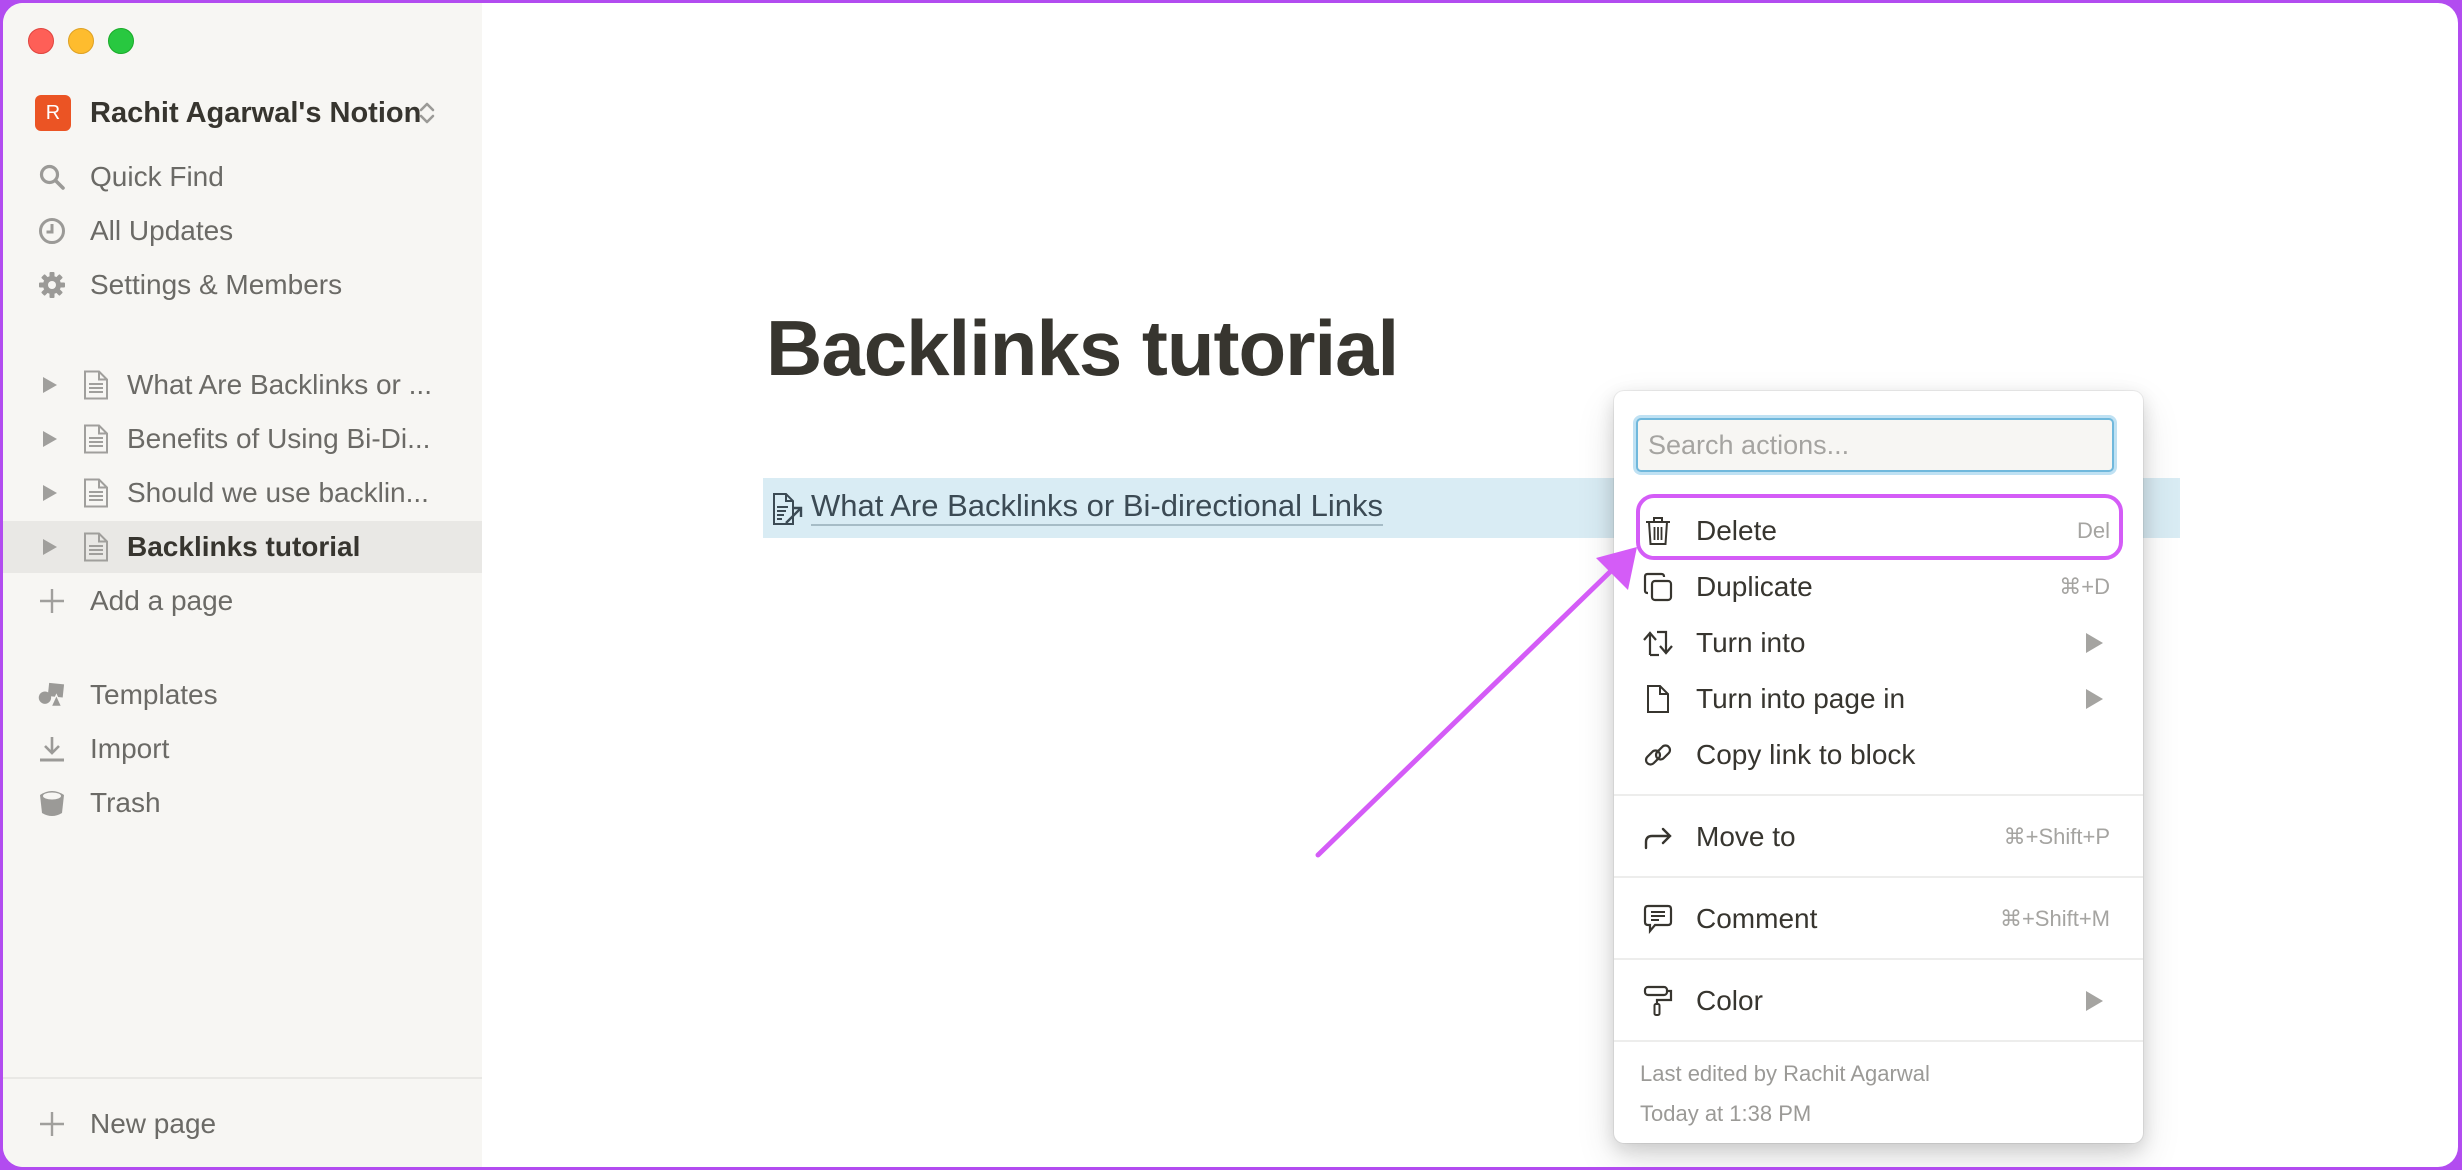  What do you see at coordinates (1878, 919) in the screenshot?
I see `menu-item-comment: Comment ⌘+Shift+M` at bounding box center [1878, 919].